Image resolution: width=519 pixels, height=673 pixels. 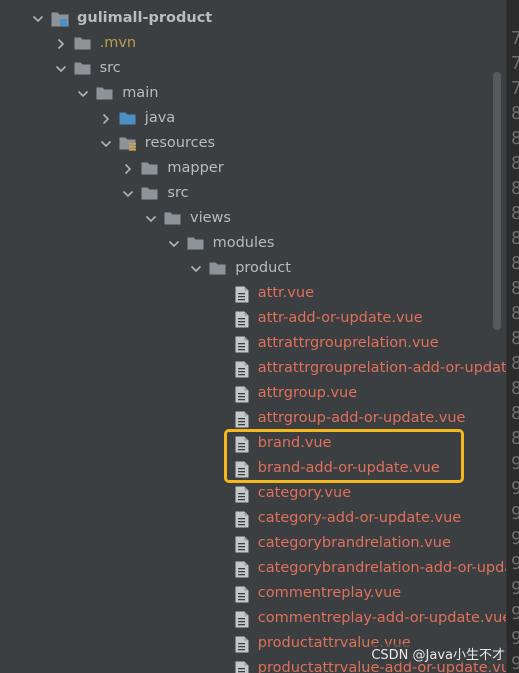 What do you see at coordinates (294, 443) in the screenshot?
I see `file-name: brand.vue` at bounding box center [294, 443].